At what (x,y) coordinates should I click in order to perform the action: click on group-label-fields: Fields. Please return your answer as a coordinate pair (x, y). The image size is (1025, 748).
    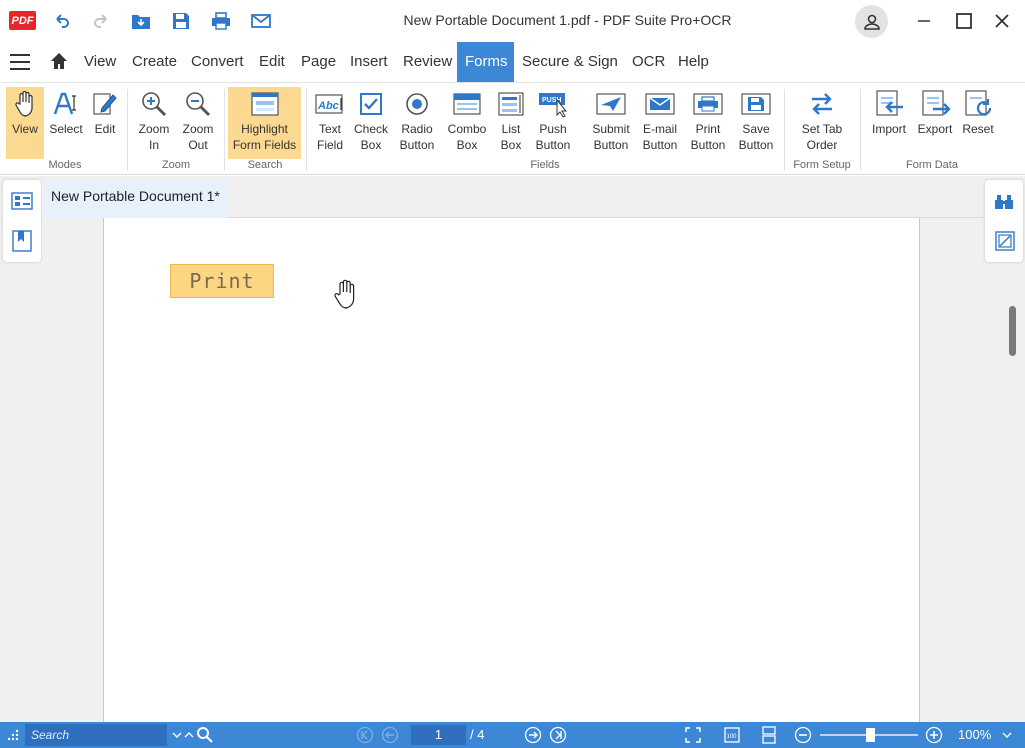
    Looking at the image, I should click on (545, 165).